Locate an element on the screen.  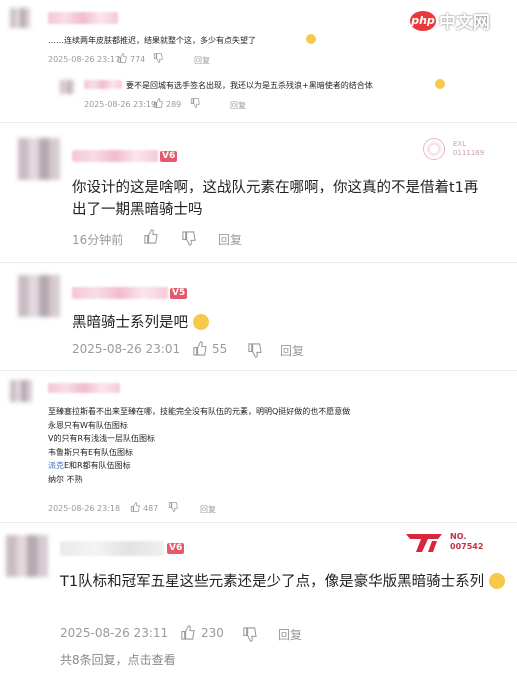
comment-text: T1队标和冠军五星这些元素还是少了点，像是豪华版黑暗骑士系列 is located at coordinates (285, 582).